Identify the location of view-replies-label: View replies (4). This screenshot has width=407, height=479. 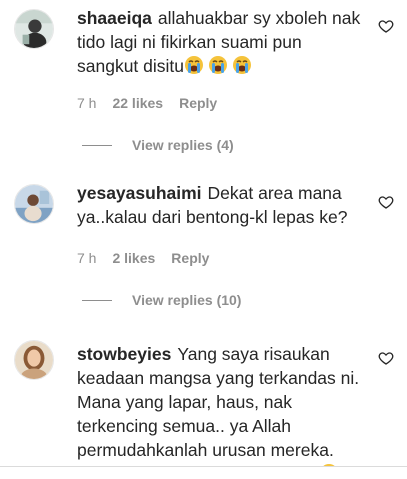
(183, 145).